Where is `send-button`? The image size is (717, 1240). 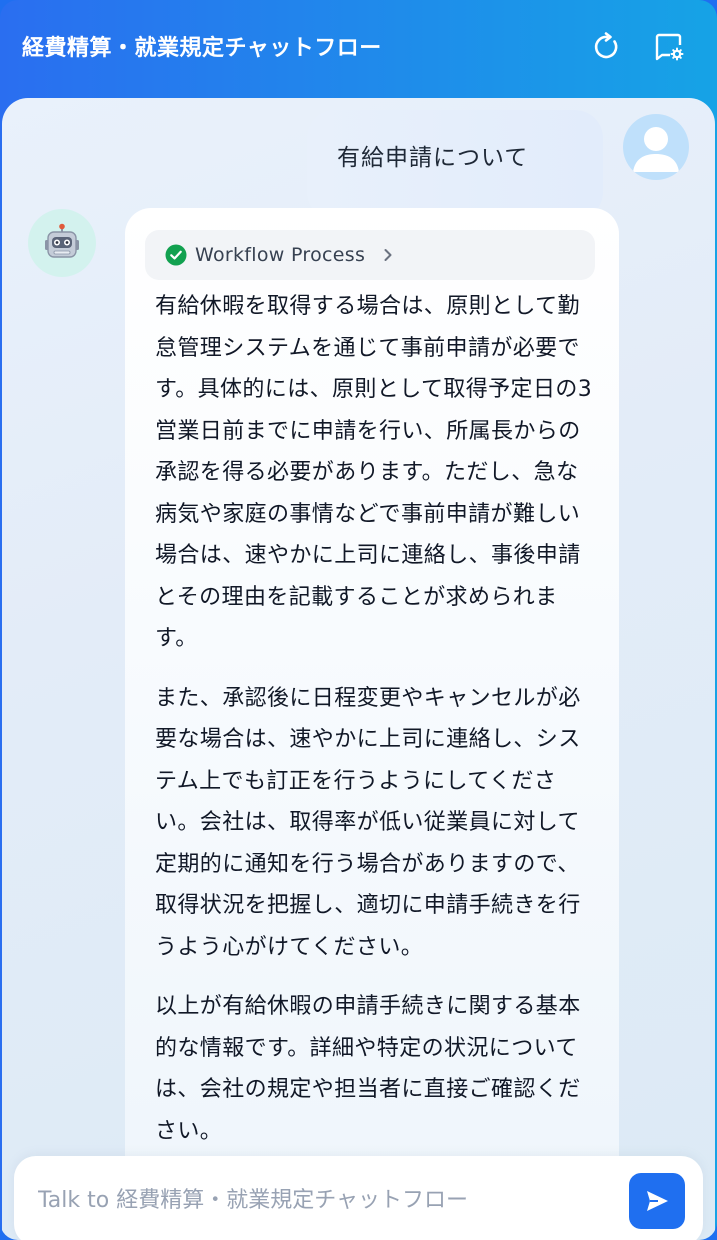 send-button is located at coordinates (657, 1201).